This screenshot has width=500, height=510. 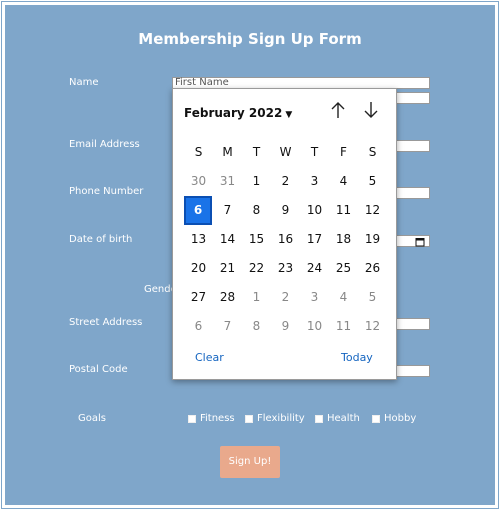 What do you see at coordinates (394, 418) in the screenshot?
I see `goal-hobby: Hobby` at bounding box center [394, 418].